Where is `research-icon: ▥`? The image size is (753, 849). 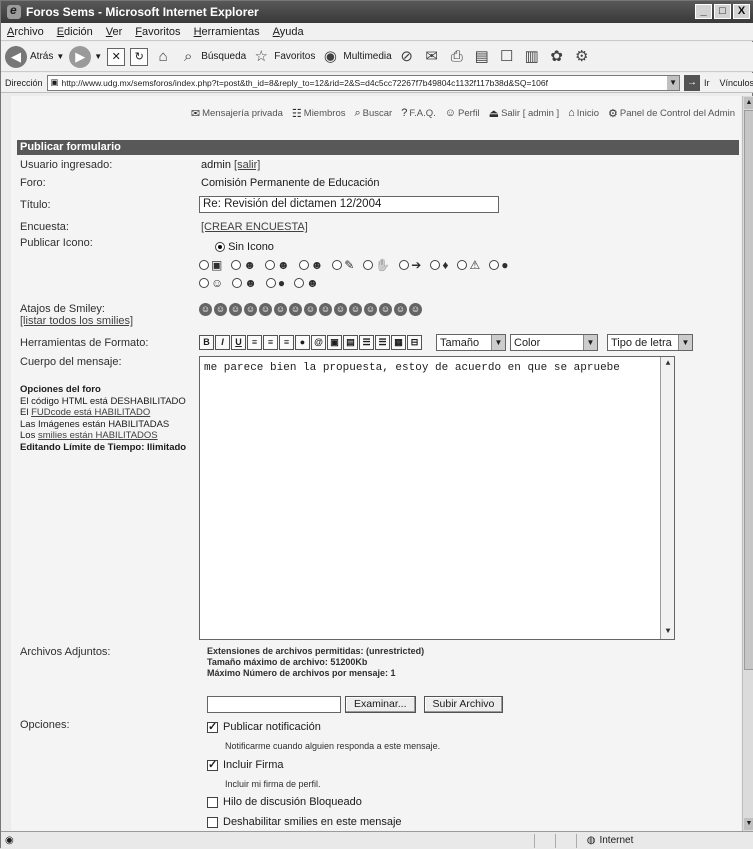
research-icon: ▥ is located at coordinates (532, 57).